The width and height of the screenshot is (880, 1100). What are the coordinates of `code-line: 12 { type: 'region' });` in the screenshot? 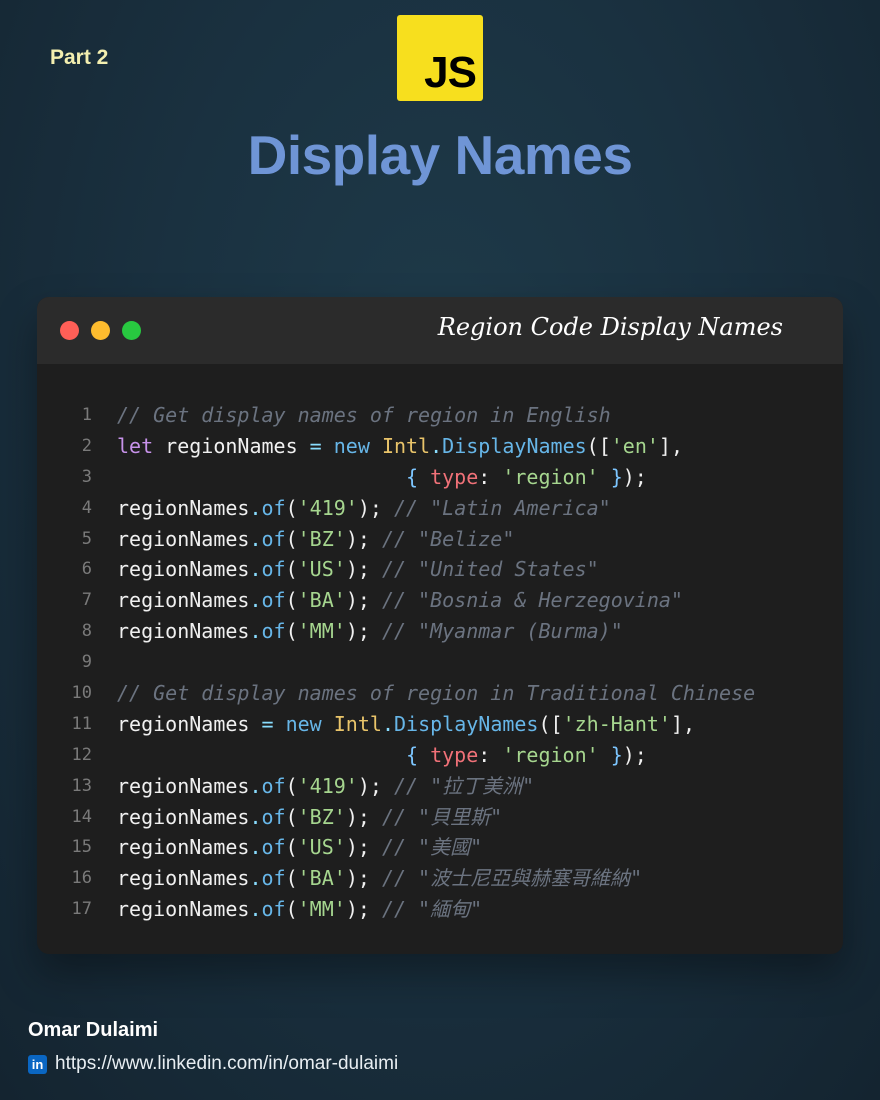 It's located at (440, 755).